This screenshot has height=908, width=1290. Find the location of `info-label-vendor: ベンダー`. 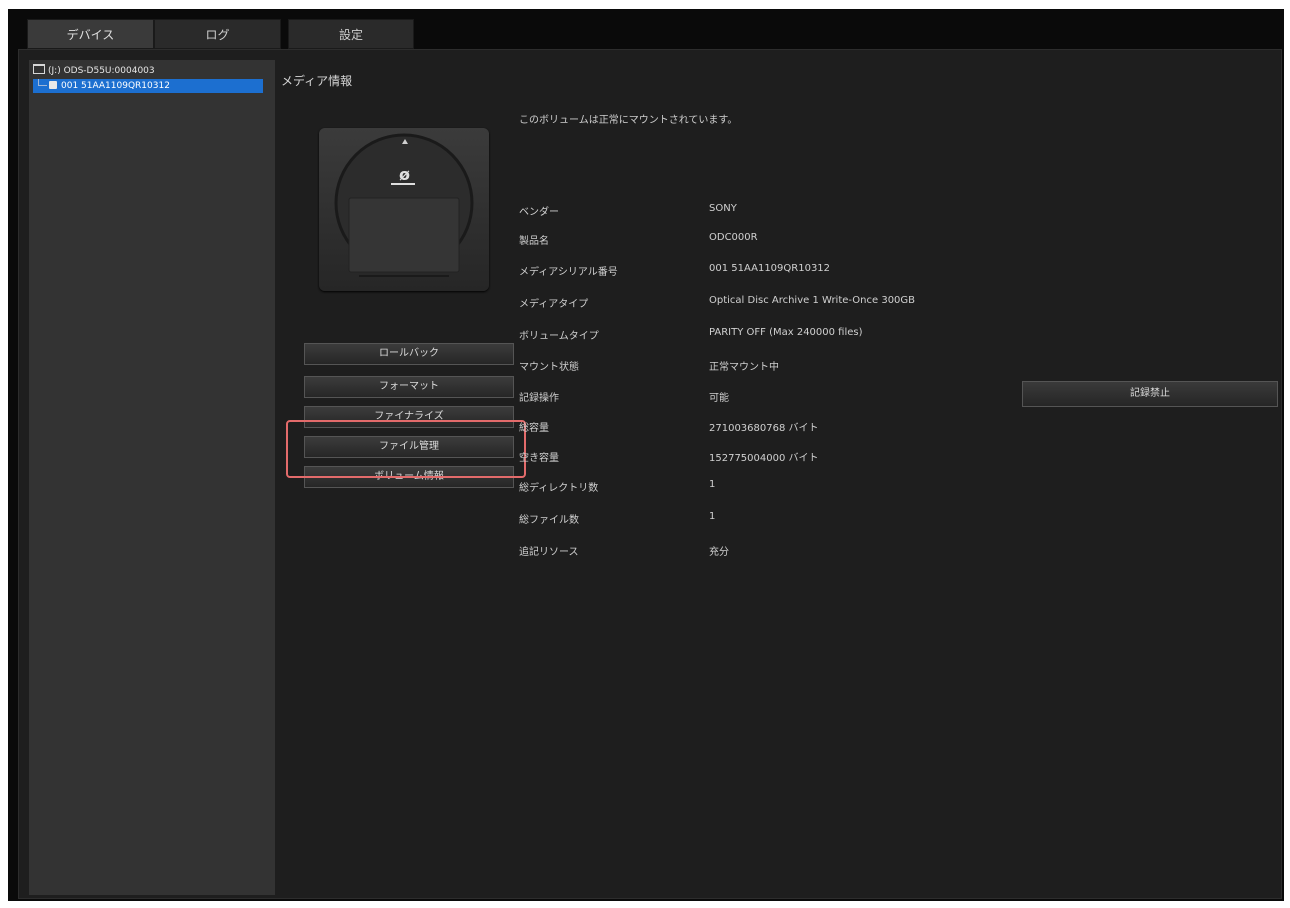

info-label-vendor: ベンダー is located at coordinates (539, 212).